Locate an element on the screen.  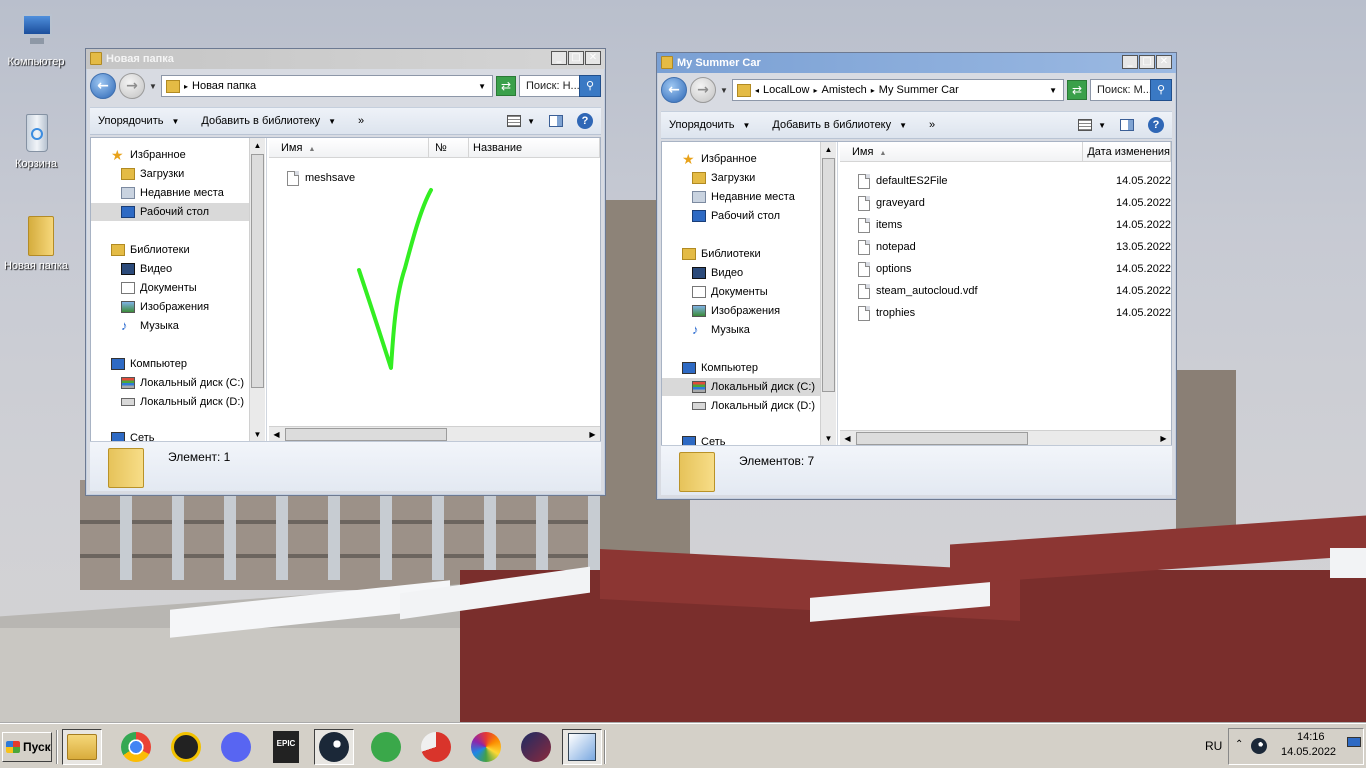
address-dropdown: ▼ is located at coordinates (1053, 90).